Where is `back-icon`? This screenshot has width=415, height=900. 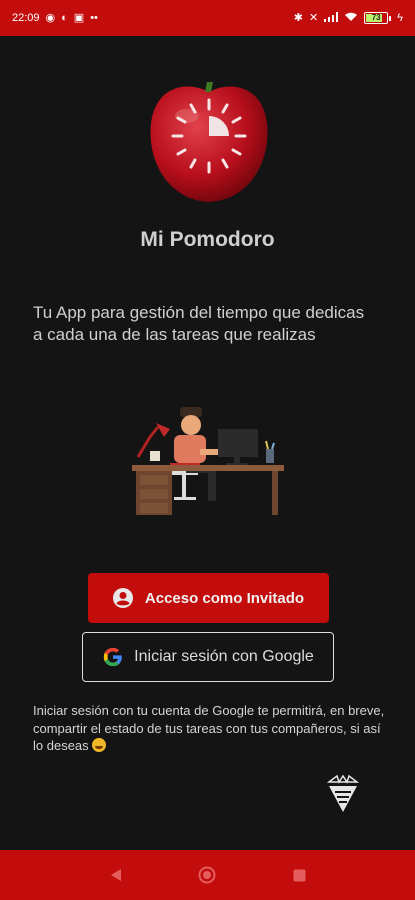 back-icon is located at coordinates (116, 875).